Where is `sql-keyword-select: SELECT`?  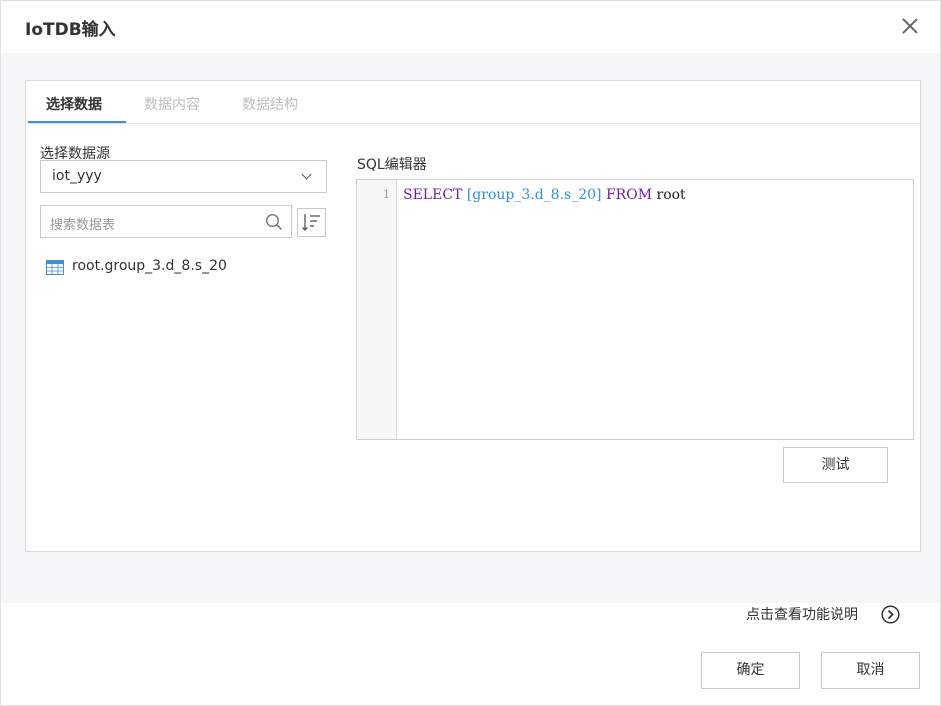
sql-keyword-select: SELECT is located at coordinates (433, 195).